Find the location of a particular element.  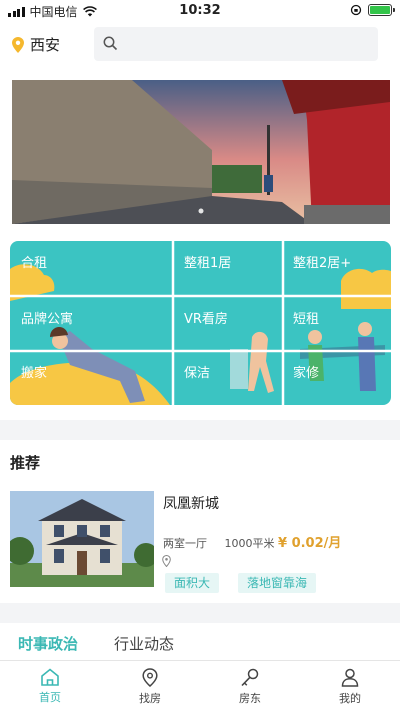

city-label: 西安 is located at coordinates (45, 45).